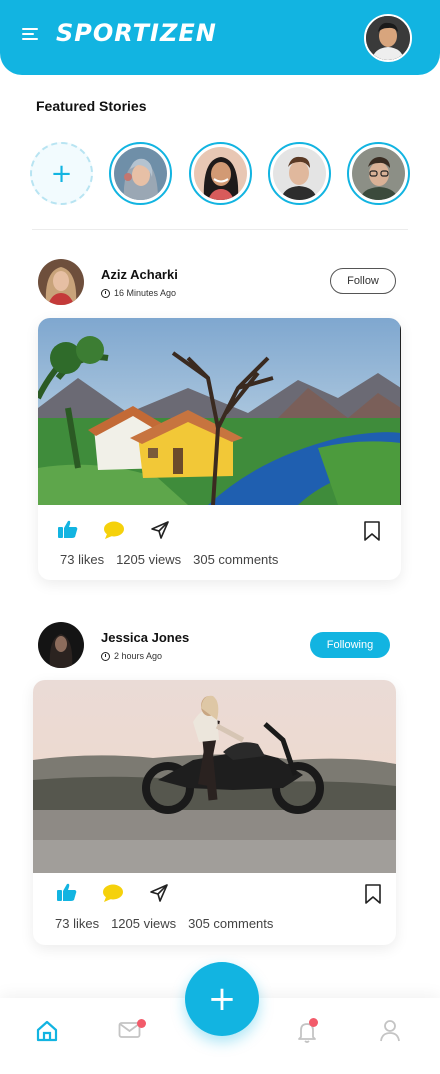 The image size is (440, 1074). I want to click on post-timestamp: 2 hours Ago, so click(131, 656).